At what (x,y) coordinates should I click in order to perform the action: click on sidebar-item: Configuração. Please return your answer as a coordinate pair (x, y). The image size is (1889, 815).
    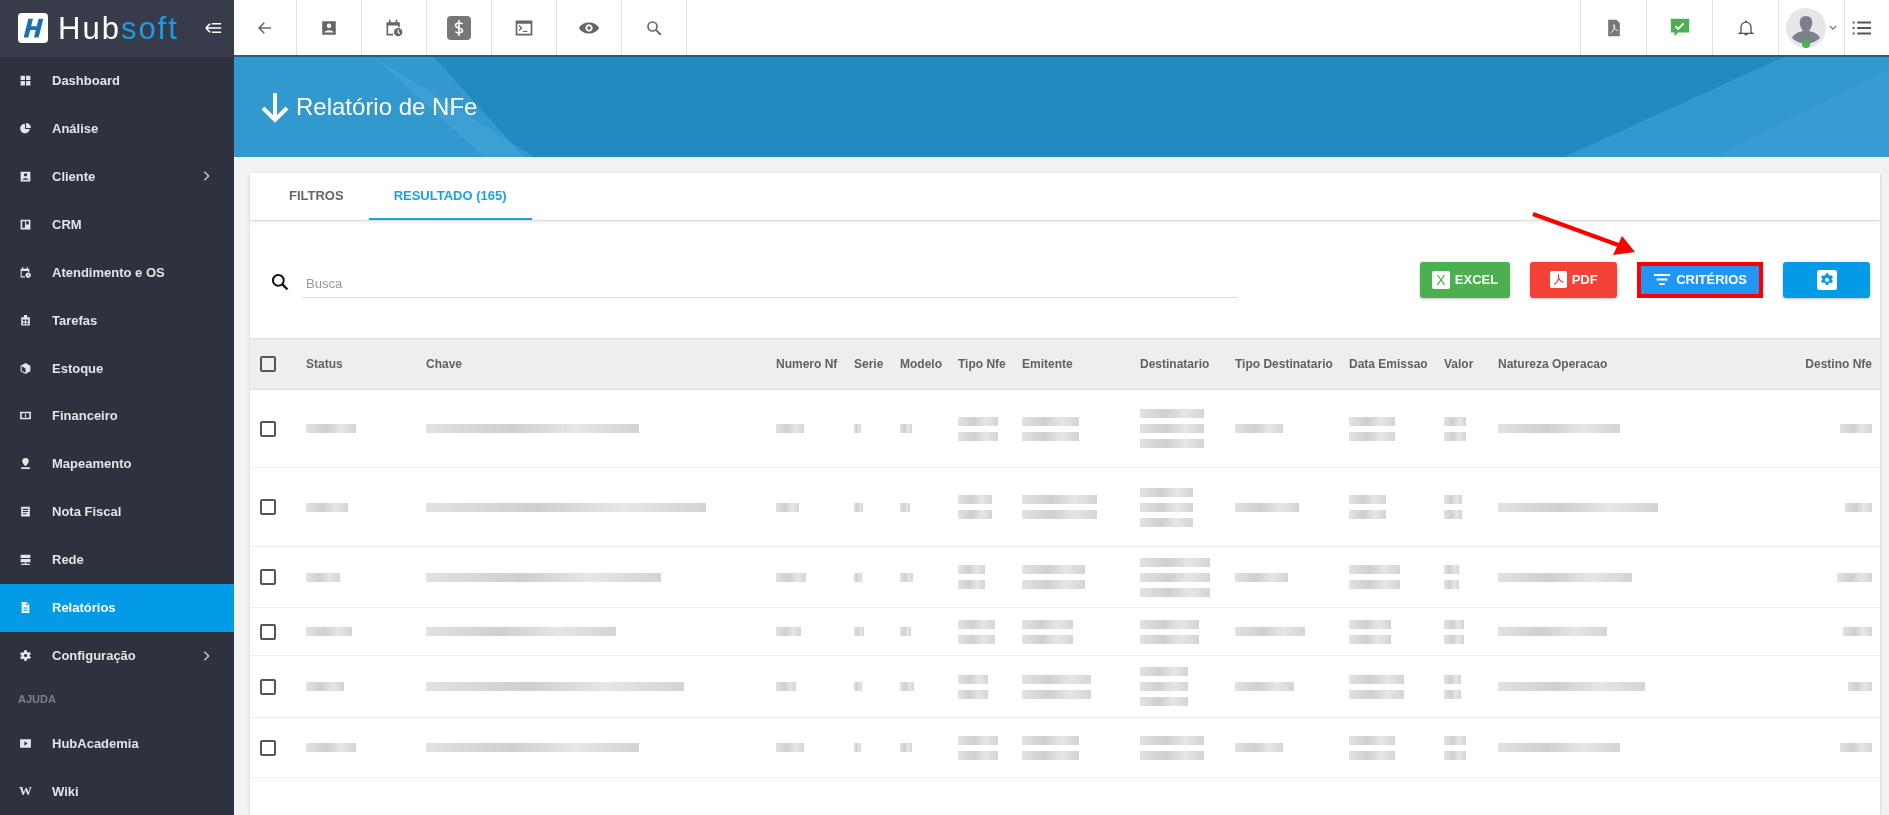
    Looking at the image, I should click on (117, 655).